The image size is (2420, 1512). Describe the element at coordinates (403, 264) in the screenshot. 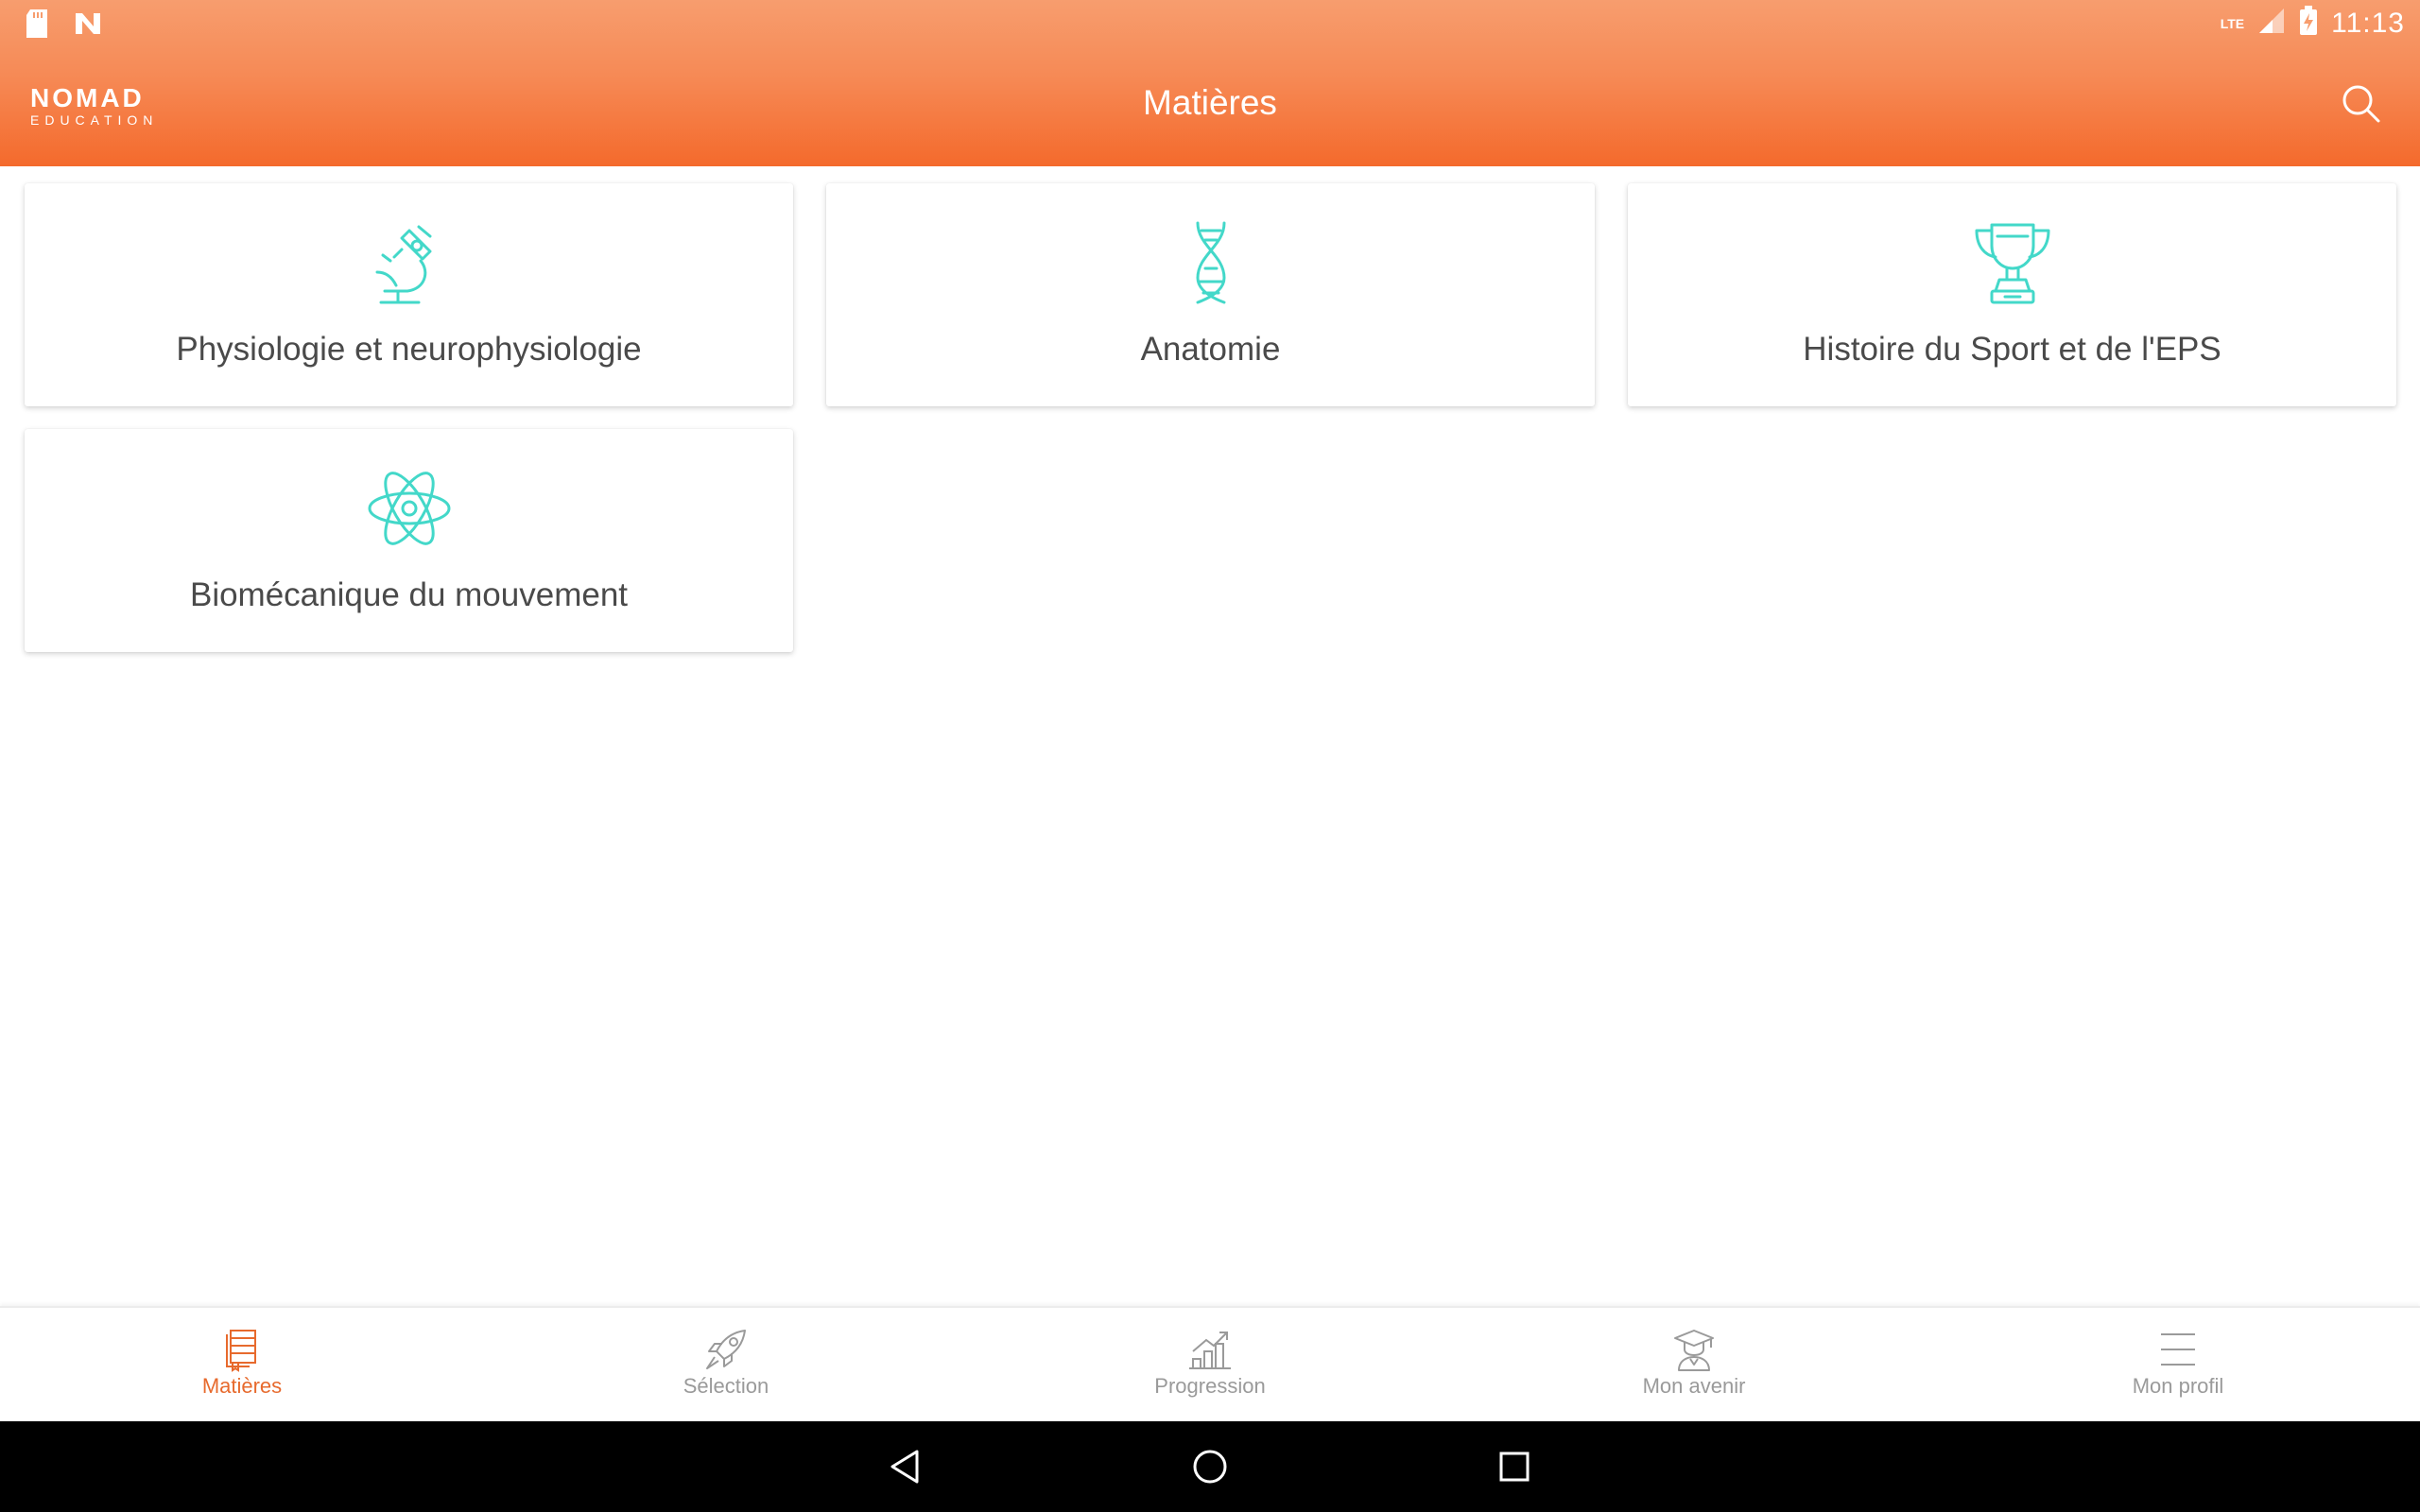

I see `microscope-icon` at that location.